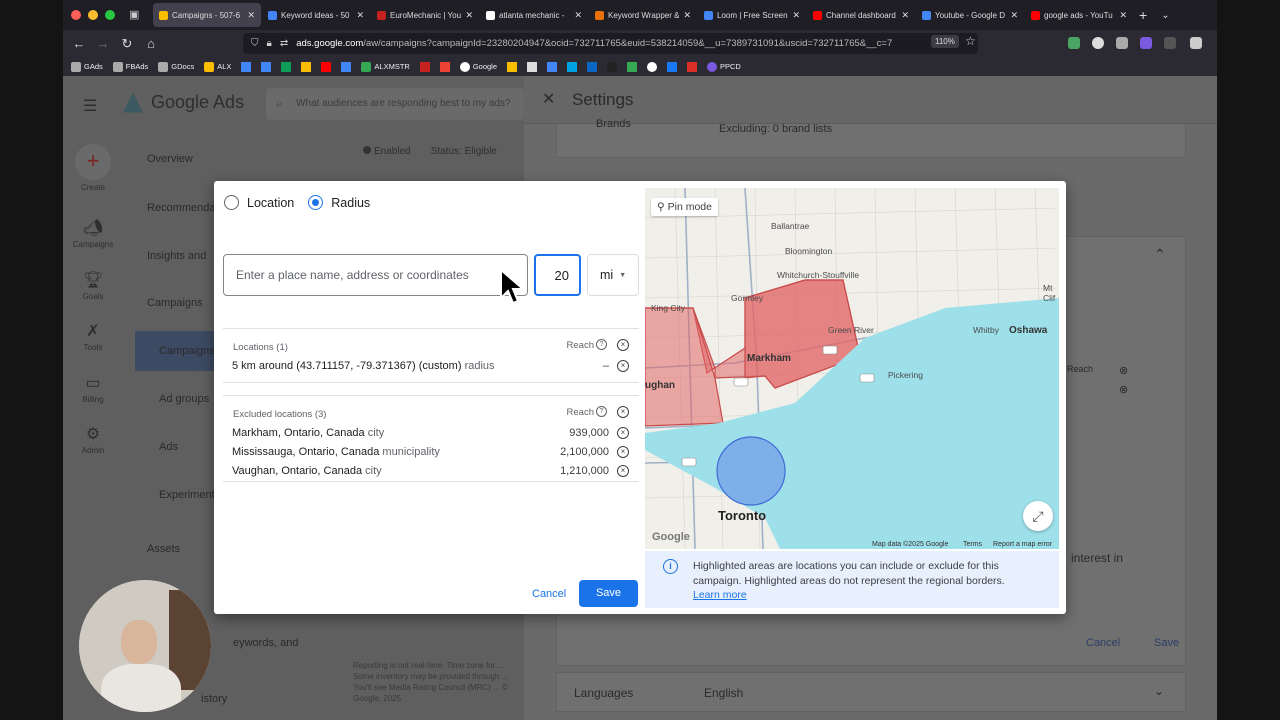 This screenshot has width=1280, height=720. I want to click on location-radio-label: Location, so click(270, 203).